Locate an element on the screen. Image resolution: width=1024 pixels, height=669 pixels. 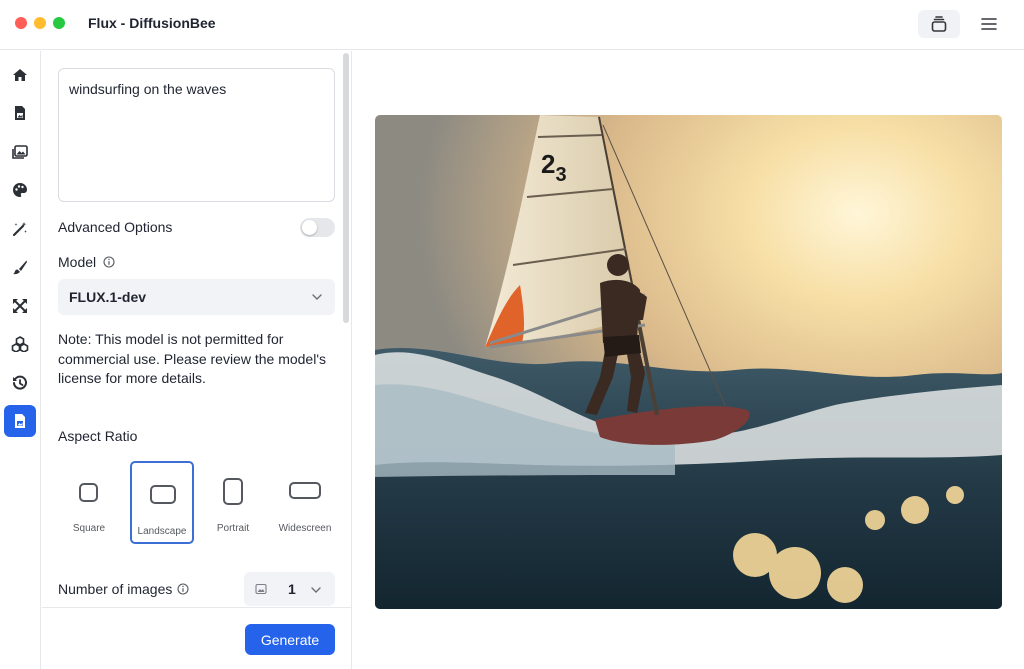
prompt-input: windsurfing on the waves is located at coordinates (196, 135).